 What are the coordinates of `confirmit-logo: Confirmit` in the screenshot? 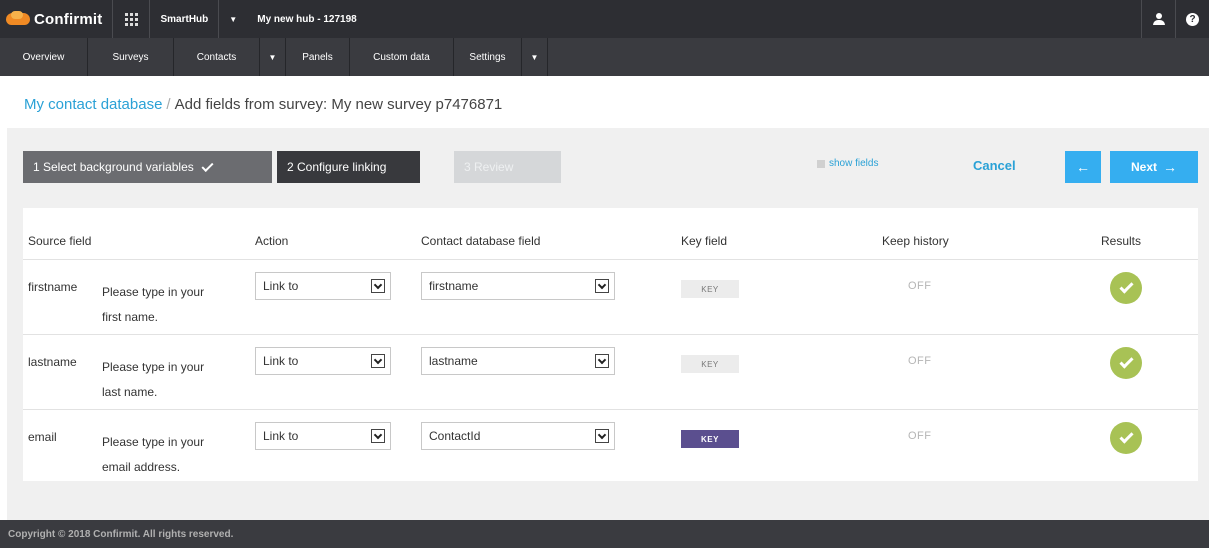 It's located at (56, 19).